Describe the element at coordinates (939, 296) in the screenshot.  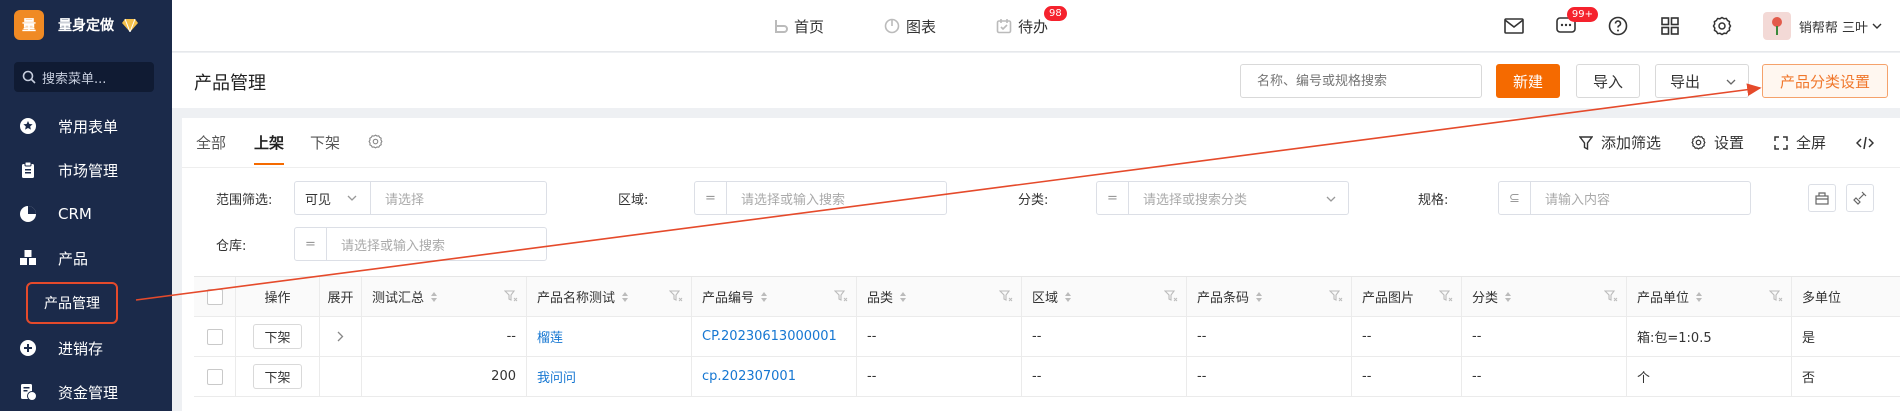
I see `column-header-brand: 品类` at that location.